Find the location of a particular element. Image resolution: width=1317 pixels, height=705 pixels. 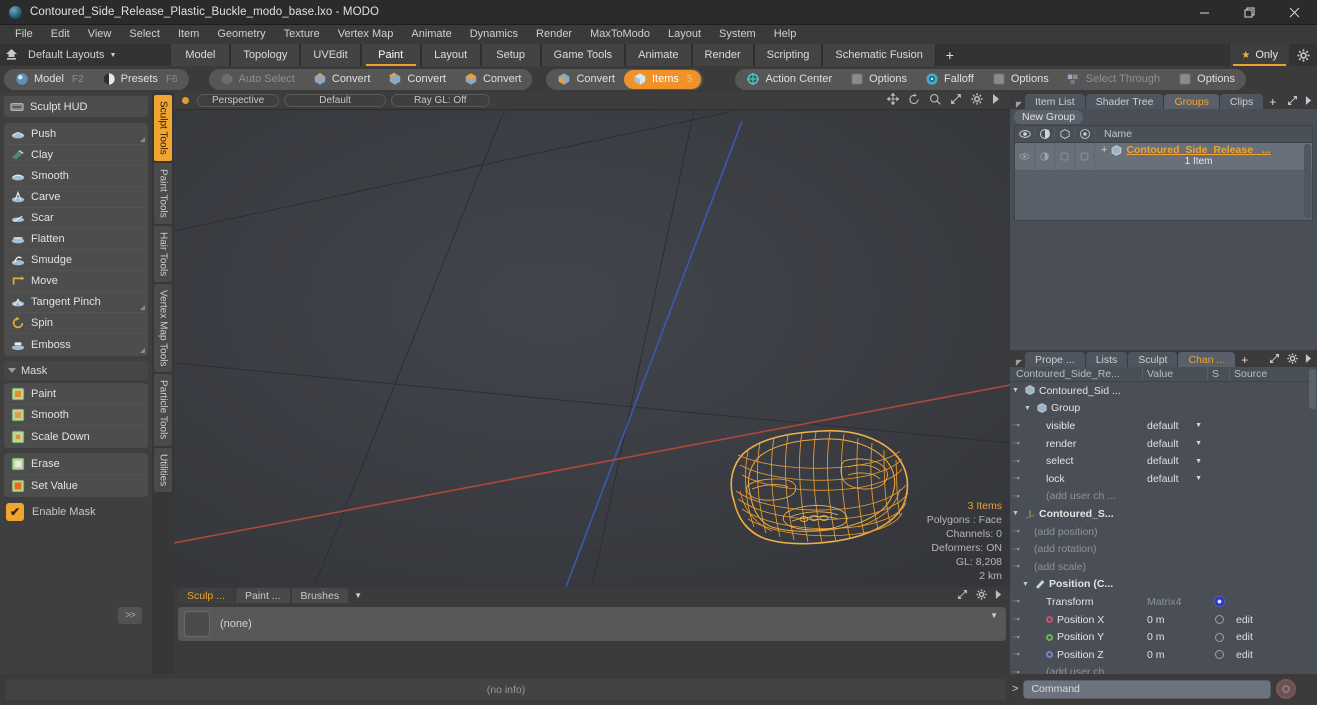

tab-scripting: Scripting is located at coordinates (788, 55).